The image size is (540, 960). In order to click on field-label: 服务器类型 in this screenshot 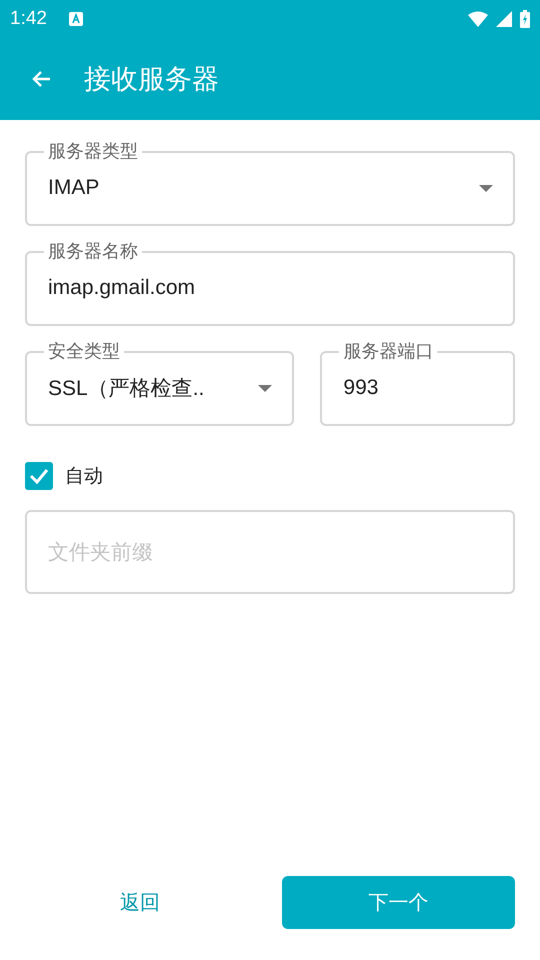, I will do `click(93, 151)`.